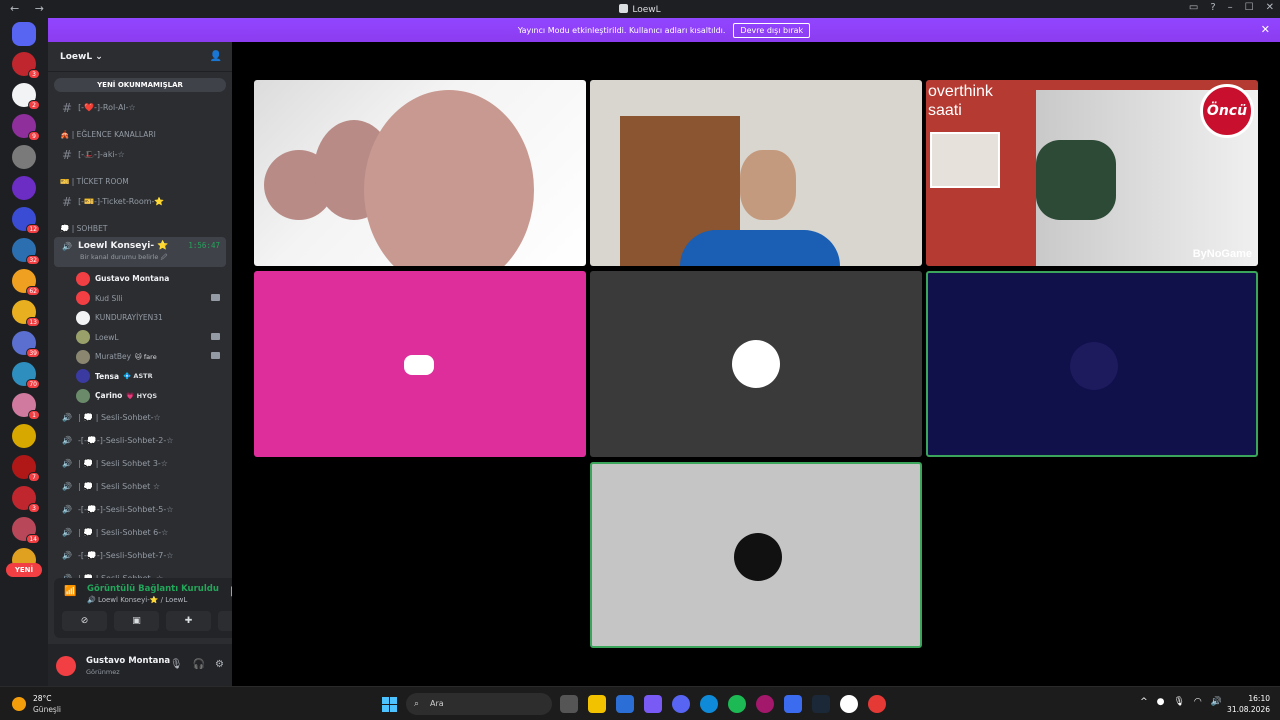 The image size is (1280, 720). Describe the element at coordinates (821, 704) in the screenshot. I see `steam-icon` at that location.